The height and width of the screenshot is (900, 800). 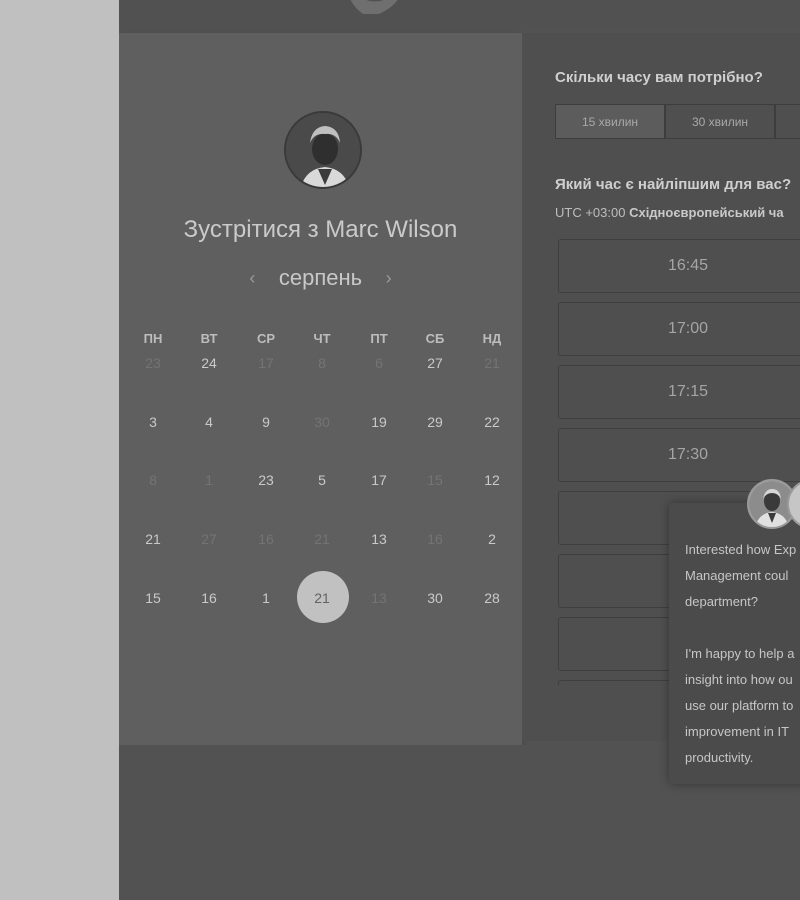 I want to click on month-navigation: ‹ серпень ›, so click(x=320, y=280).